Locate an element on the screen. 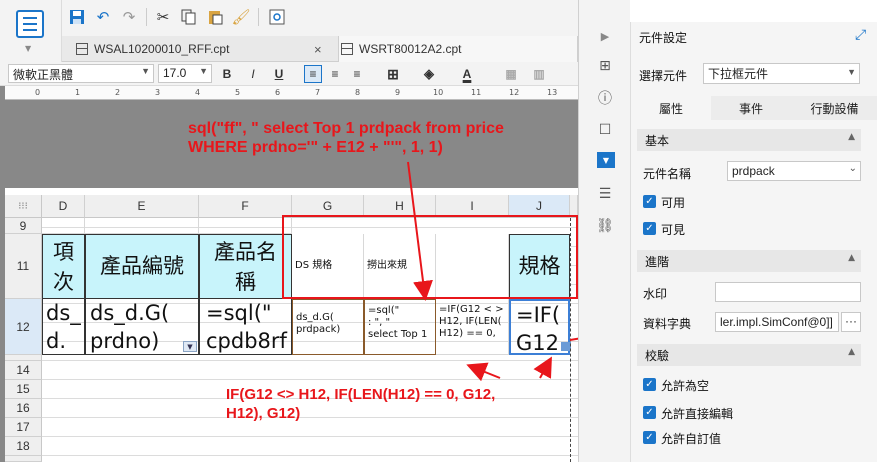  cut-icon: ✂ is located at coordinates (163, 17).